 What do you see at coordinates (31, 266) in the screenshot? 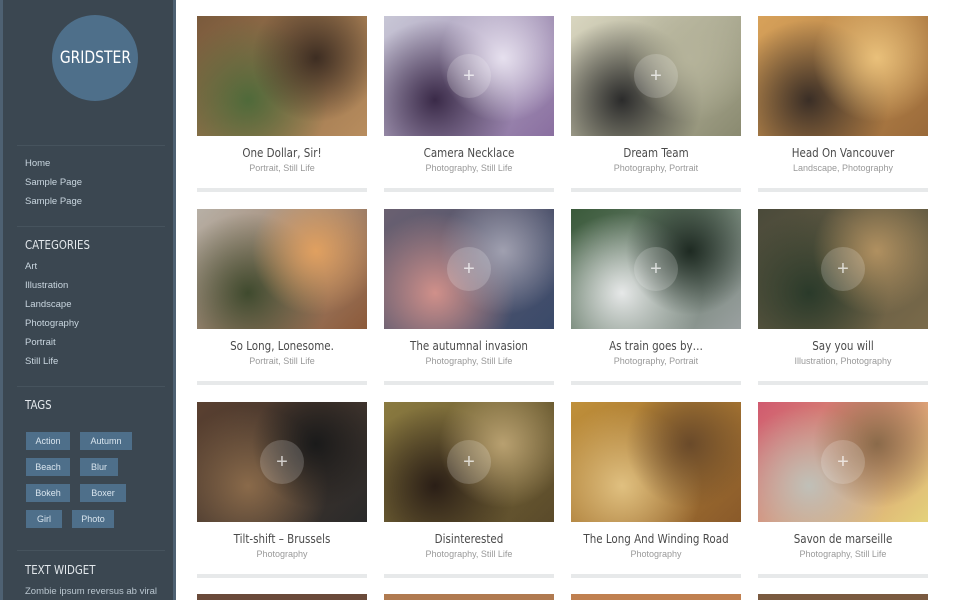
I see `category-art: Art` at bounding box center [31, 266].